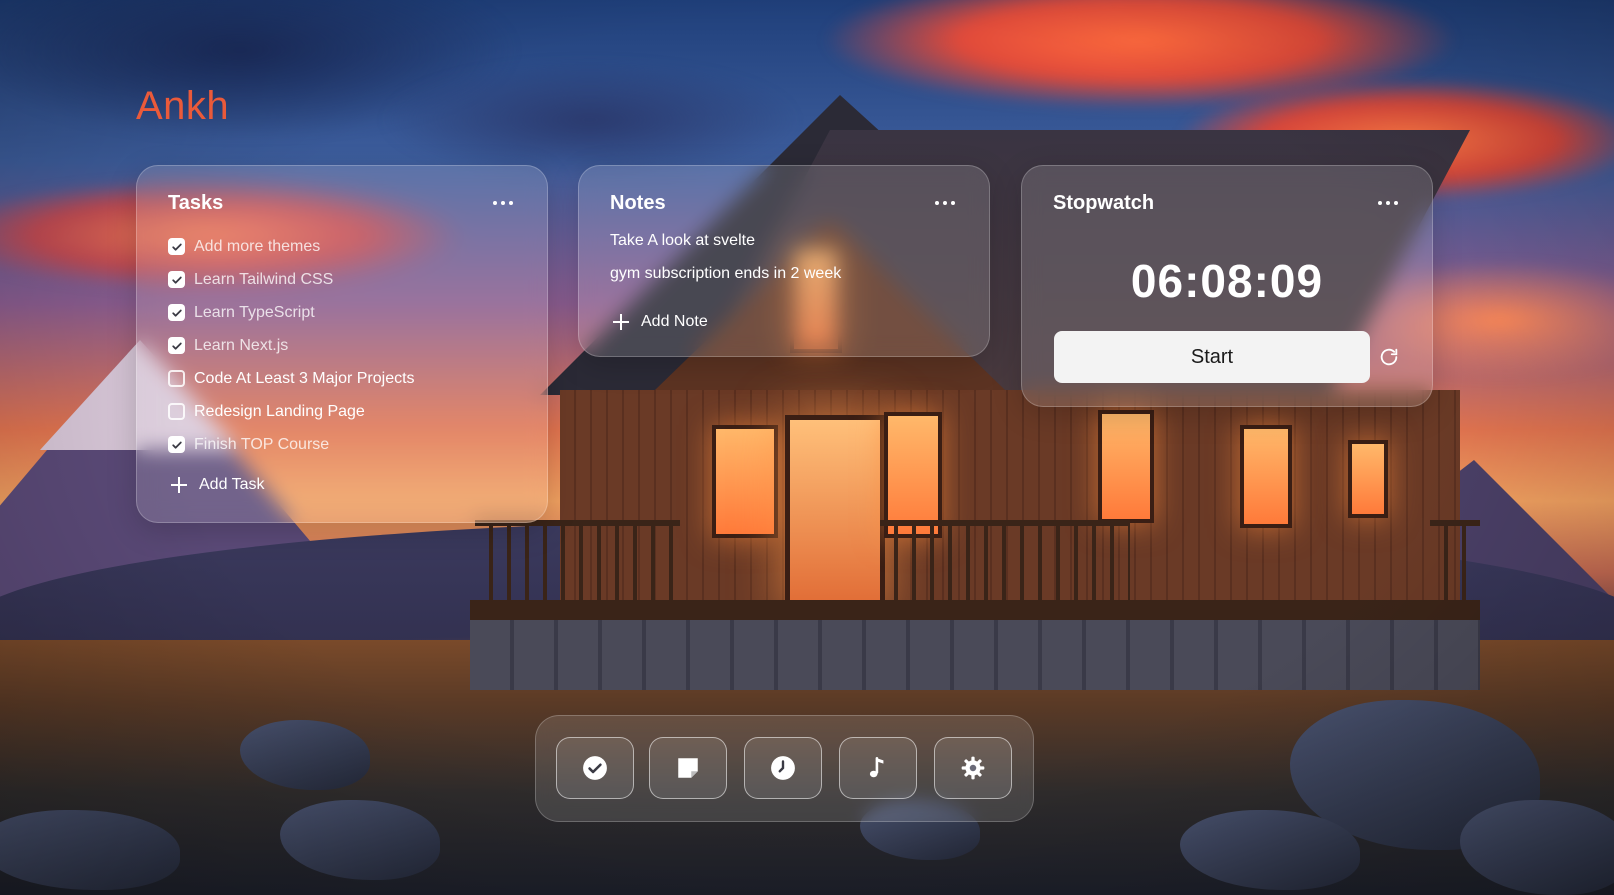 Image resolution: width=1614 pixels, height=895 pixels. I want to click on dock-music-button, so click(878, 768).